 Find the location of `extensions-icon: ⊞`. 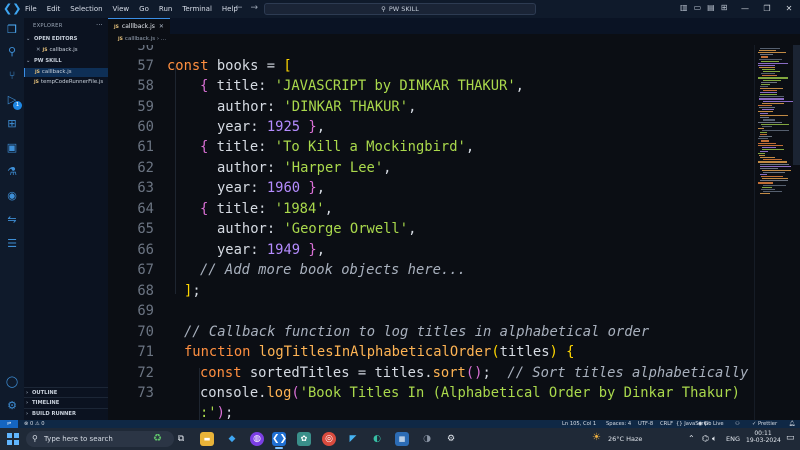

extensions-icon: ⊞ is located at coordinates (12, 124).